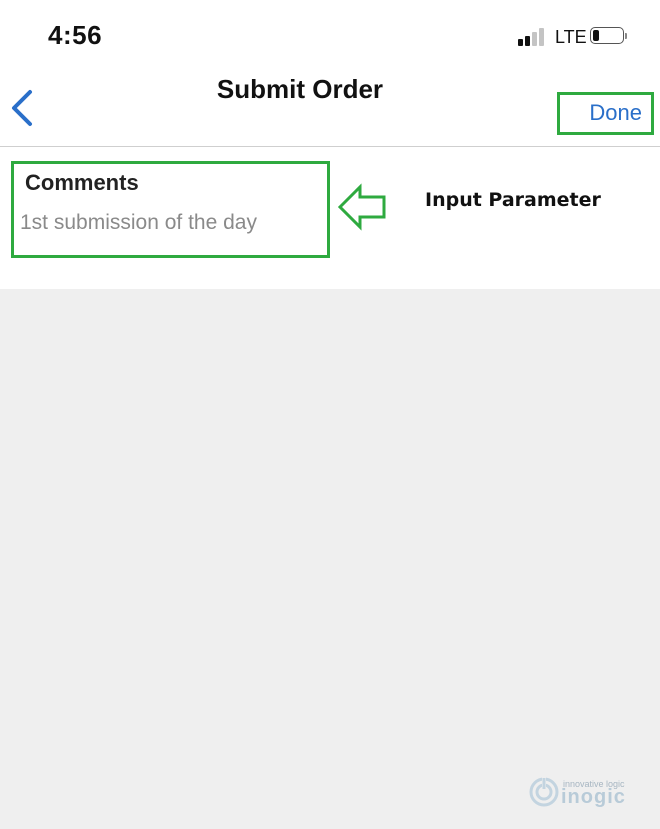 The width and height of the screenshot is (660, 829). What do you see at coordinates (75, 35) in the screenshot?
I see `status-time: 4:56` at bounding box center [75, 35].